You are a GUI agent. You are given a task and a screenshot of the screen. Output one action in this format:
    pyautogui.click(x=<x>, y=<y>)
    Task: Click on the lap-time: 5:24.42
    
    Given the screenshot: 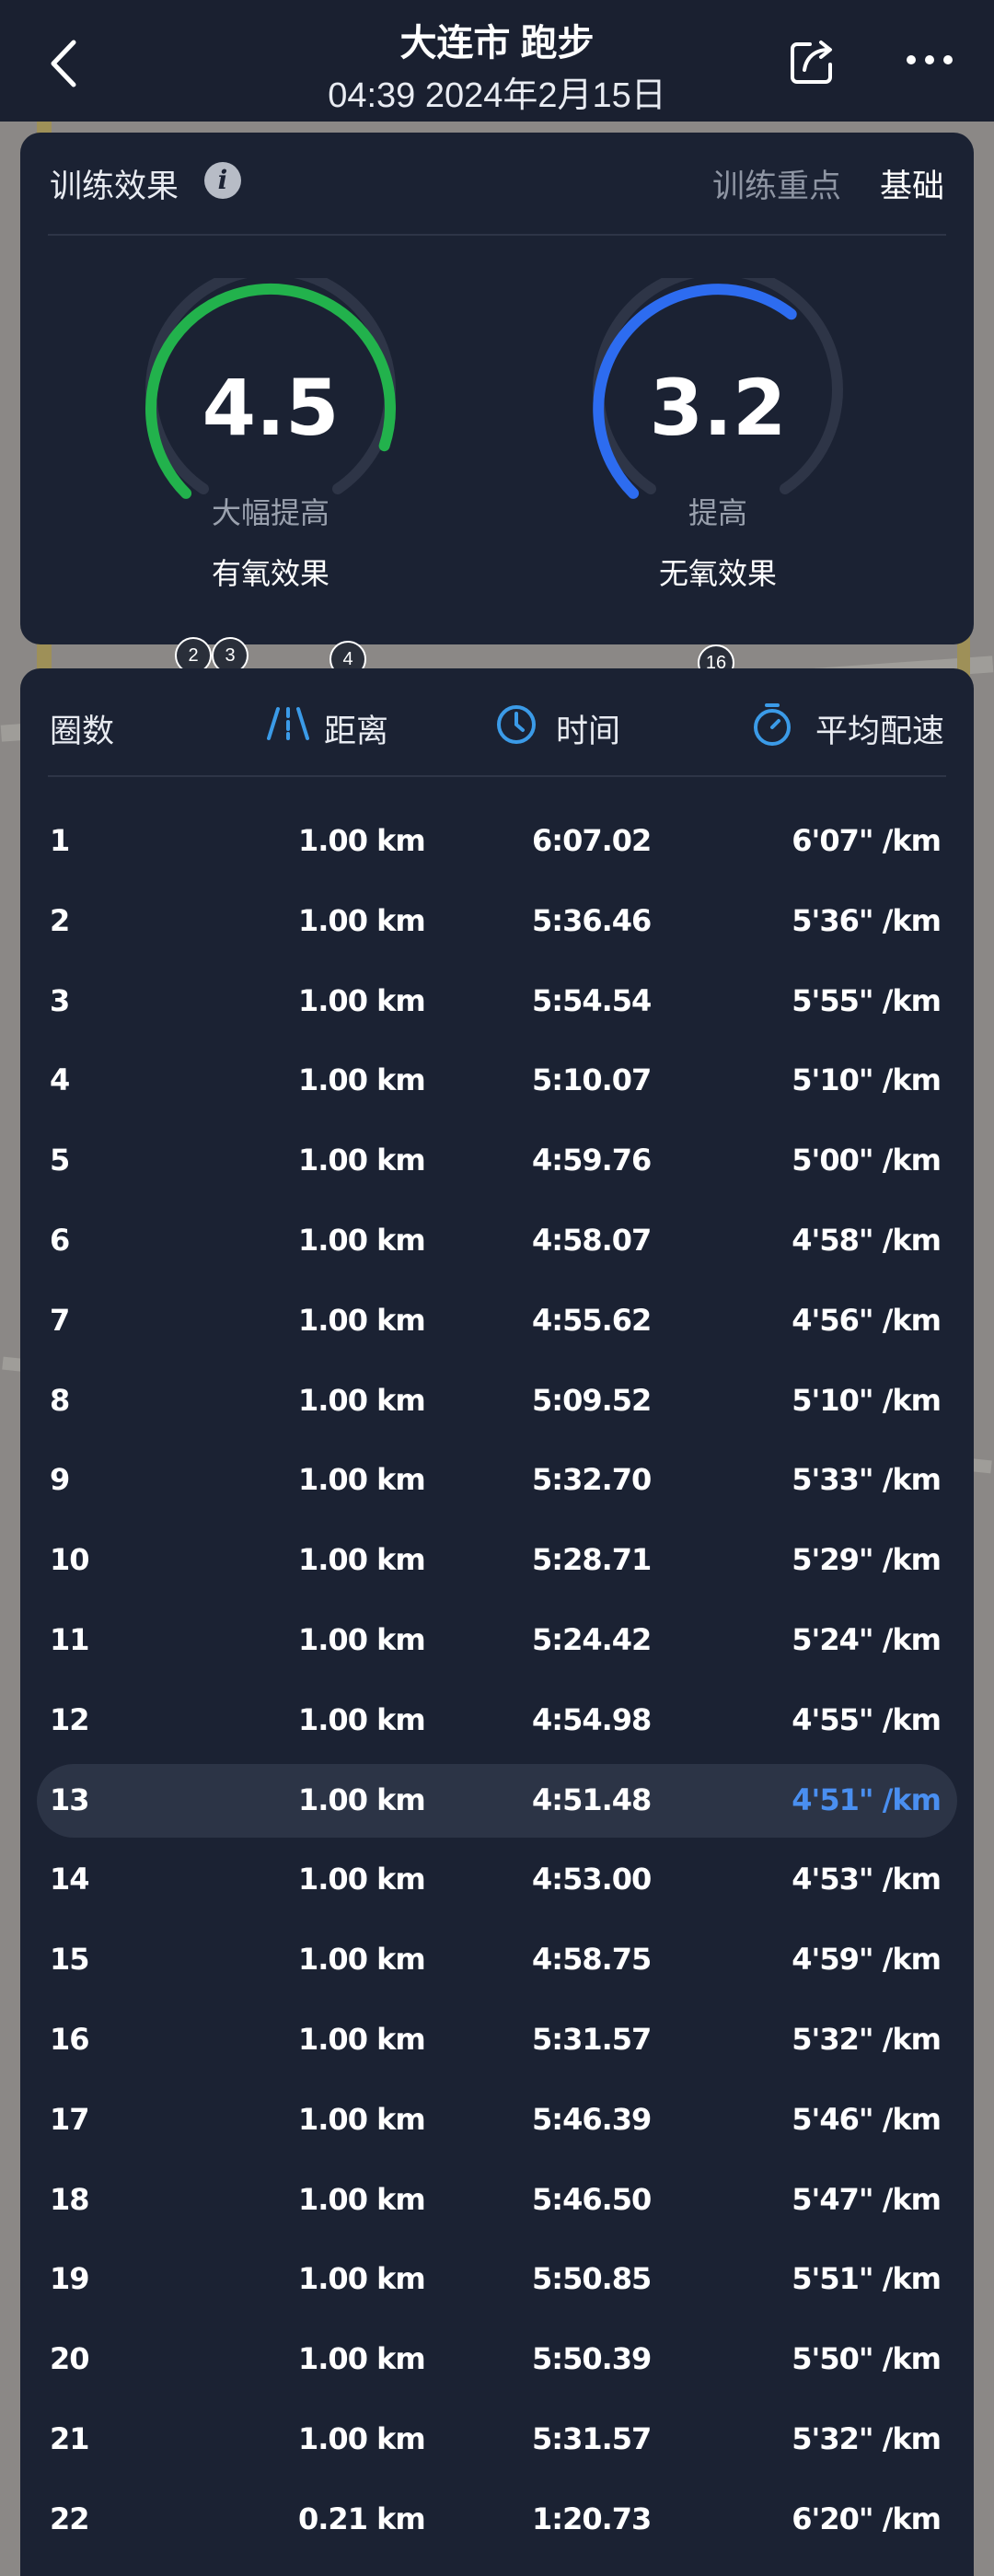 What is the action you would take?
    pyautogui.click(x=592, y=1639)
    